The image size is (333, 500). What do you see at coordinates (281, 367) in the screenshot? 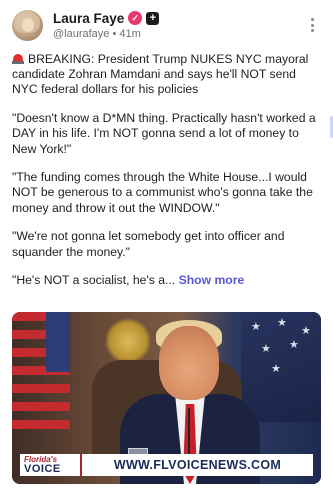
I see `navy-flag: ★ ★ ★ ★ ★ ★` at bounding box center [281, 367].